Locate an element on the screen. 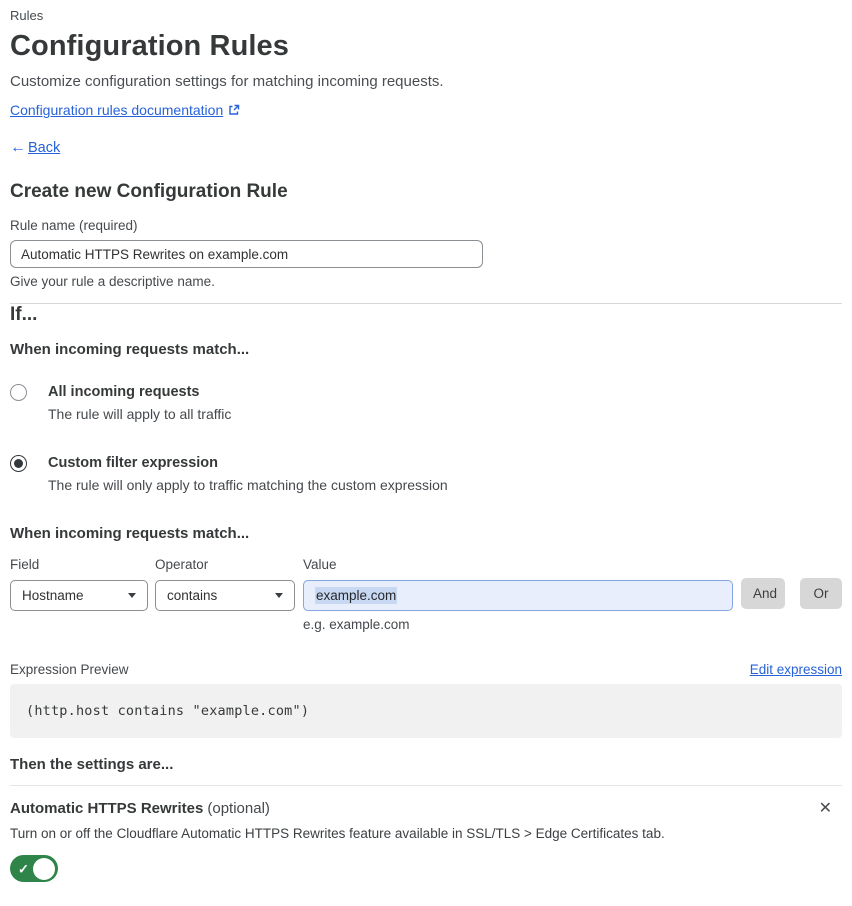  check-icon: ✓ is located at coordinates (23, 869).